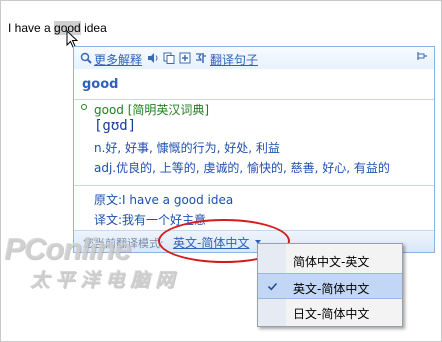 Image resolution: width=442 pixels, height=342 pixels. I want to click on phonetic: [gʊd], so click(115, 126).